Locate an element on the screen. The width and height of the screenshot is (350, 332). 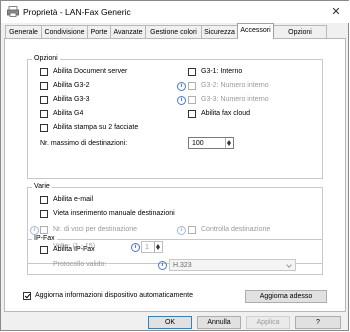
g3-2-label: Abilita G3-2 is located at coordinates (71, 85).